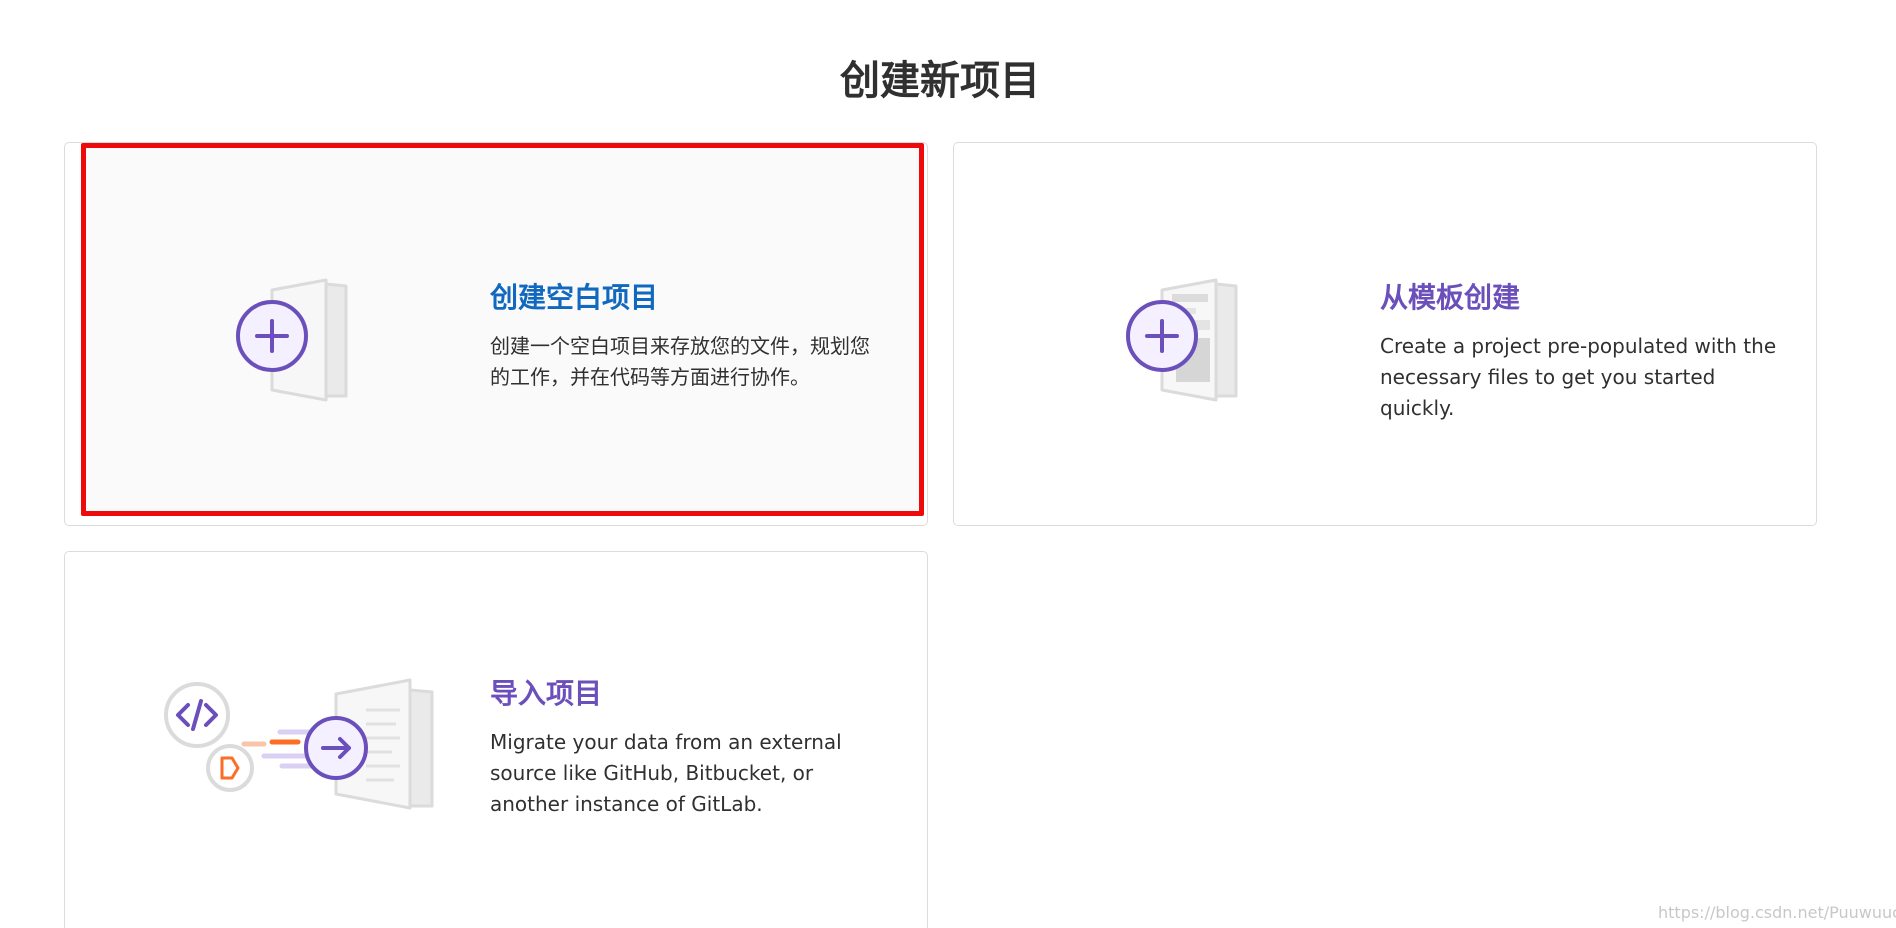  Describe the element at coordinates (1450, 296) in the screenshot. I see `card-title-template: 从模板创建` at that location.